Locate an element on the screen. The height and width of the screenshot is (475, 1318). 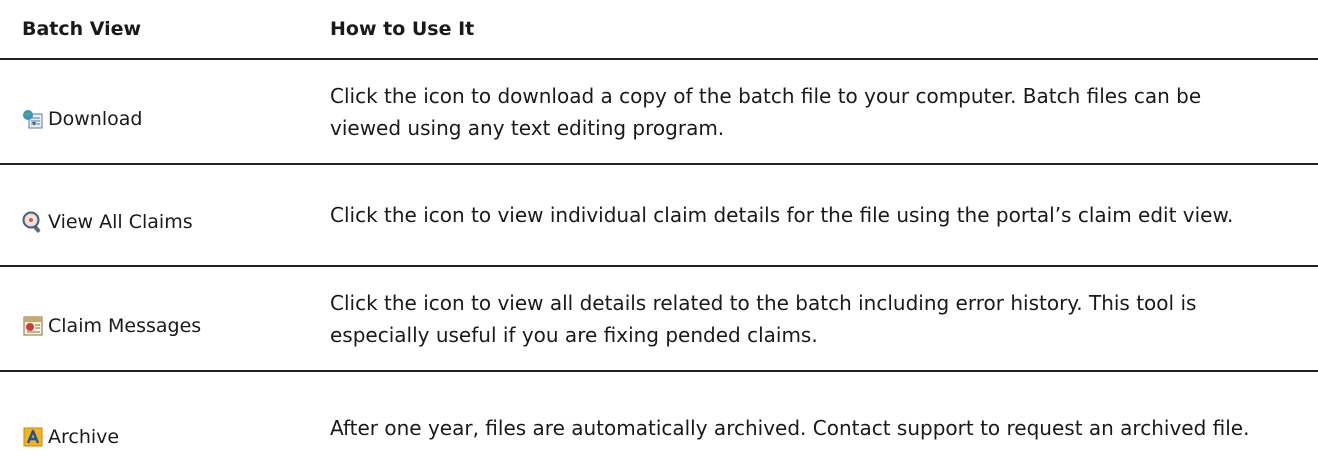
table-header: Batch View How to Use It is located at coordinates (659, 30).